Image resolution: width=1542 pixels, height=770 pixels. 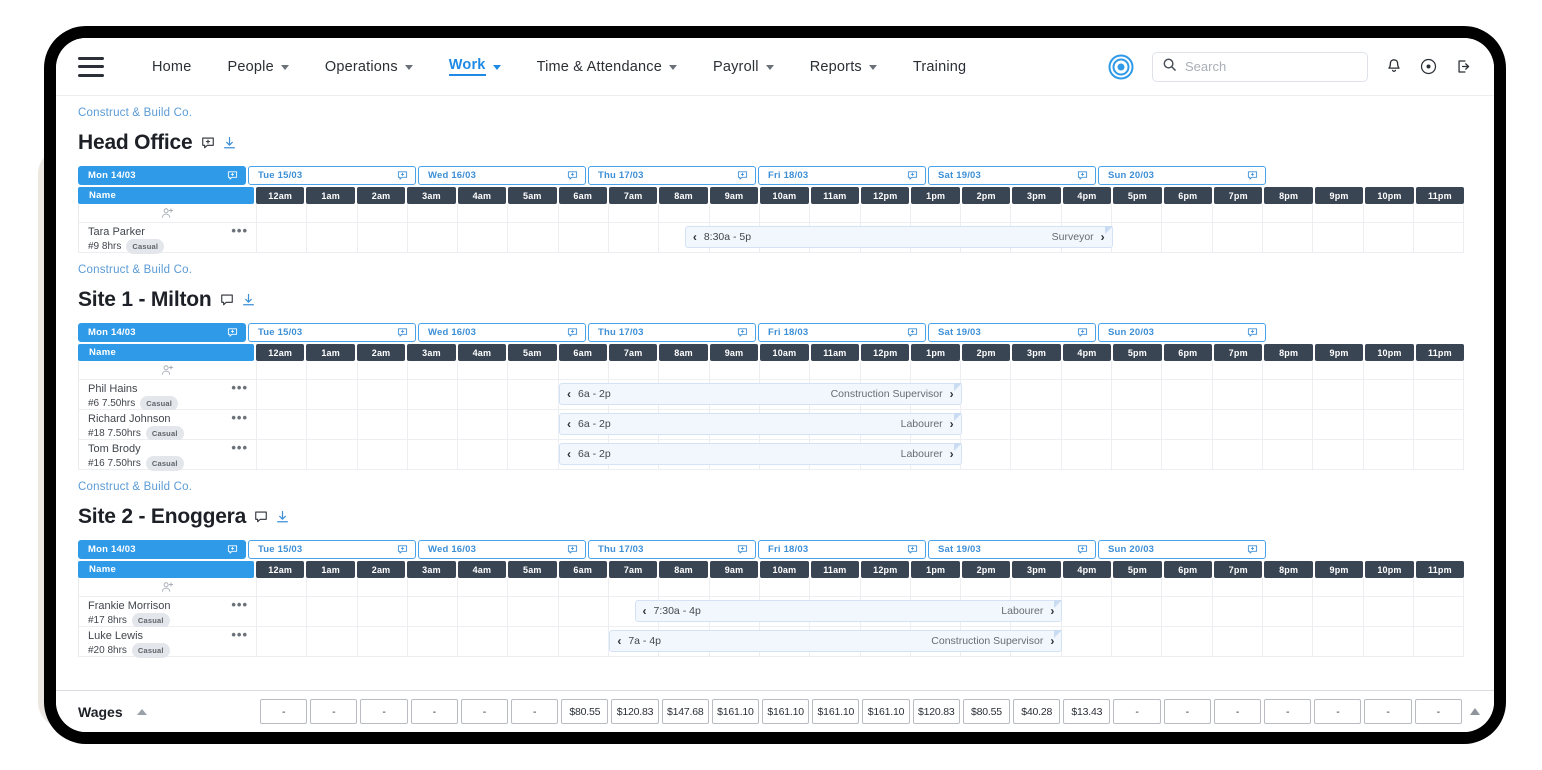 What do you see at coordinates (843, 67) in the screenshot?
I see `nav-item-reports: Reports` at bounding box center [843, 67].